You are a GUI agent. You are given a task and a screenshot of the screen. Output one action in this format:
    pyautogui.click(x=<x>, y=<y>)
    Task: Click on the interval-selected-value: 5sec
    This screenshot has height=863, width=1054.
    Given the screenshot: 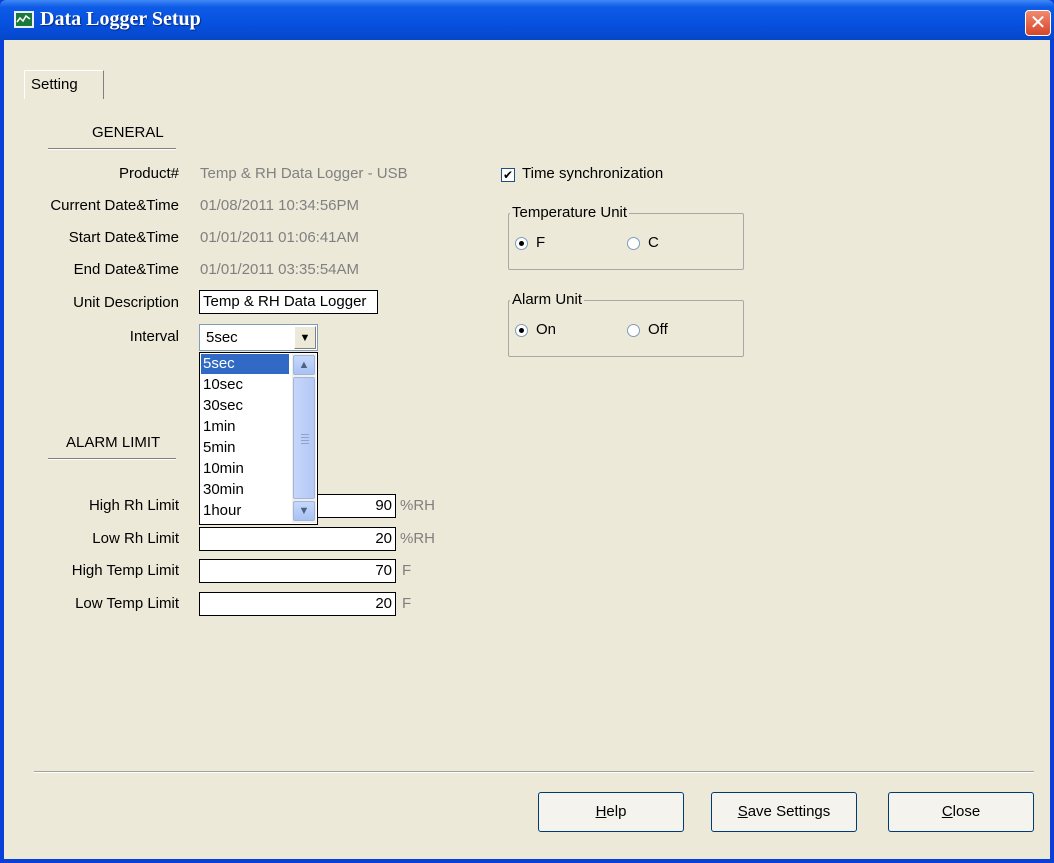 What is the action you would take?
    pyautogui.click(x=222, y=337)
    